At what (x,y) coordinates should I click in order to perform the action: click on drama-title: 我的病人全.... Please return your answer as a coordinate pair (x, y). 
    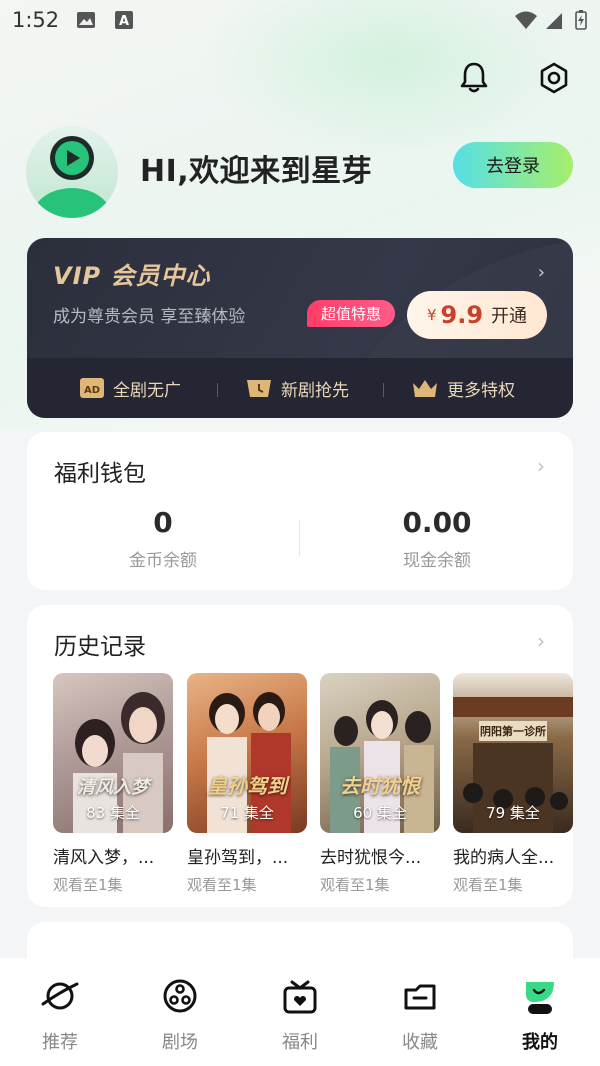
    Looking at the image, I should click on (504, 858).